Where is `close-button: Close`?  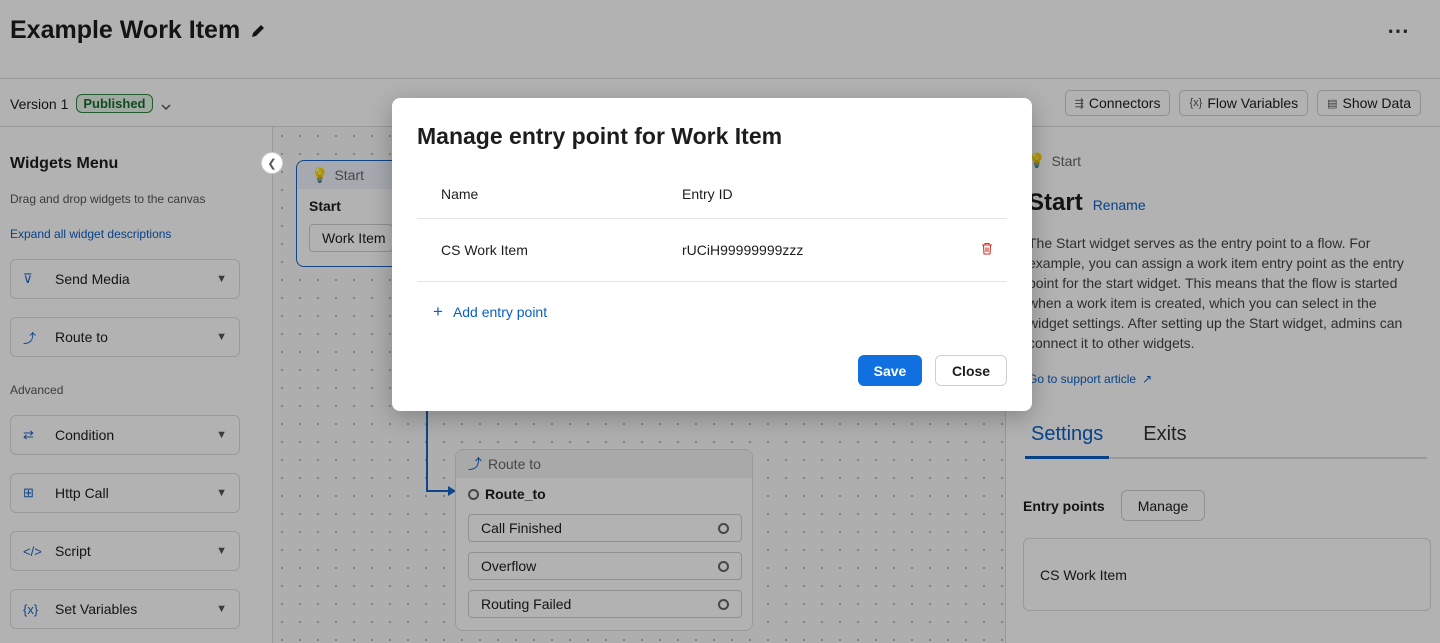
close-button: Close is located at coordinates (971, 370).